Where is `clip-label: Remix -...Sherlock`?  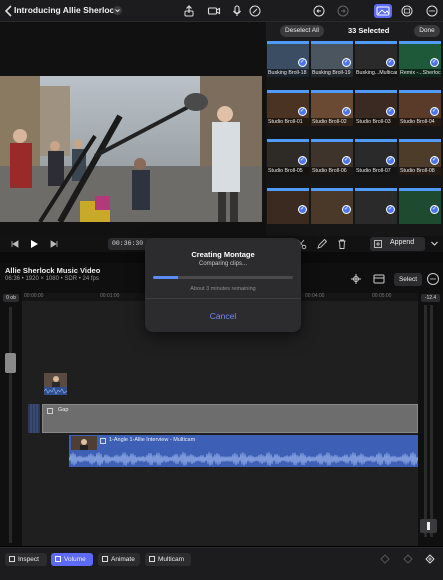 clip-label: Remix -...Sherlock is located at coordinates (420, 73).